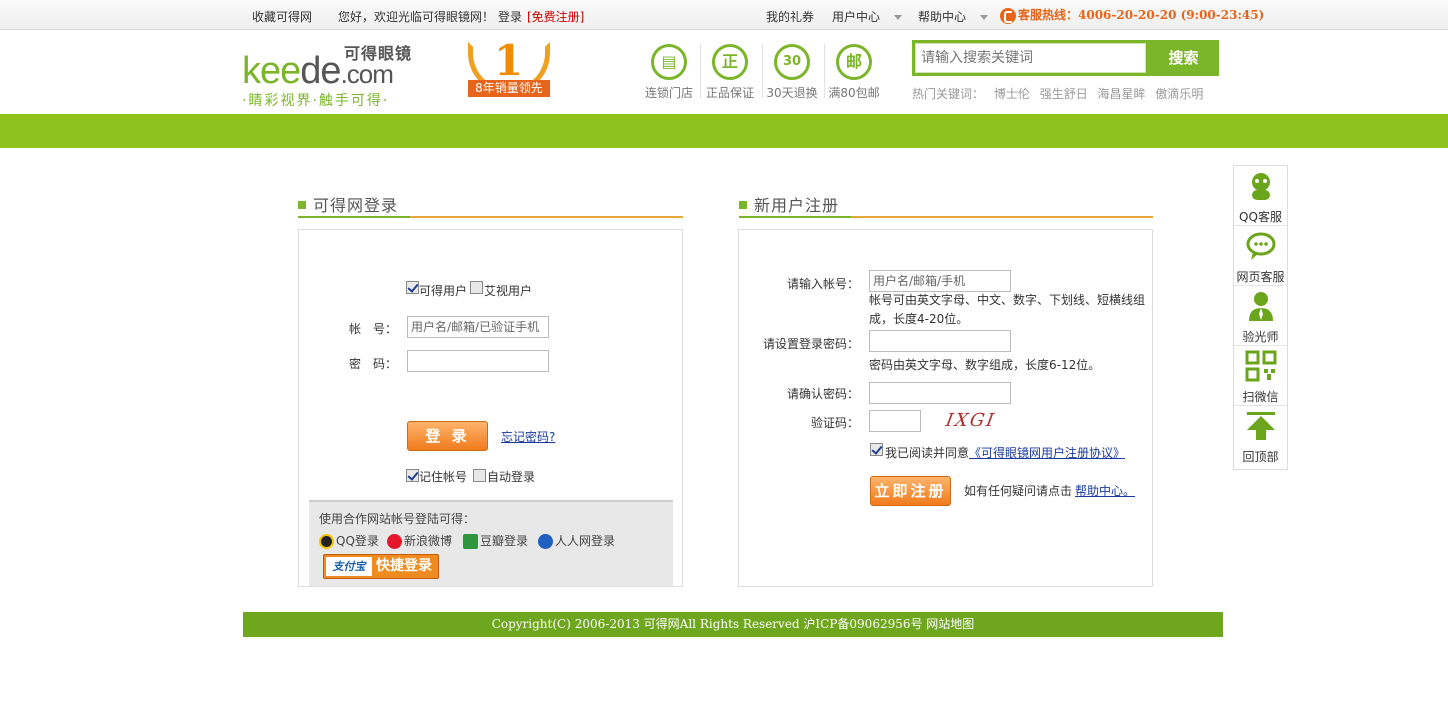 This screenshot has height=710, width=1448. Describe the element at coordinates (508, 291) in the screenshot. I see `aishi-user-label: 艾视用户` at that location.